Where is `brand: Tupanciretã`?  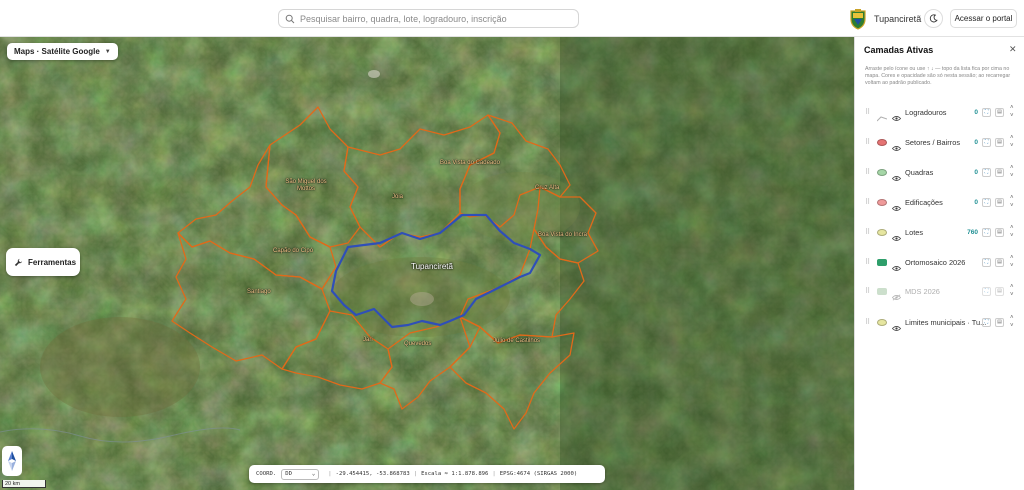
brand: Tupanciretã is located at coordinates (884, 19).